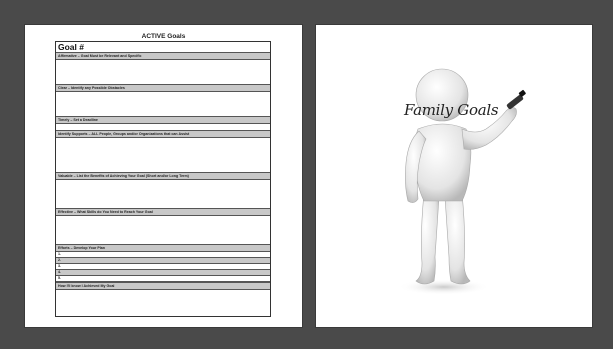 The height and width of the screenshot is (349, 613). Describe the element at coordinates (163, 88) in the screenshot. I see `section-clear: Clear – Identify any Possible Obstacles` at that location.